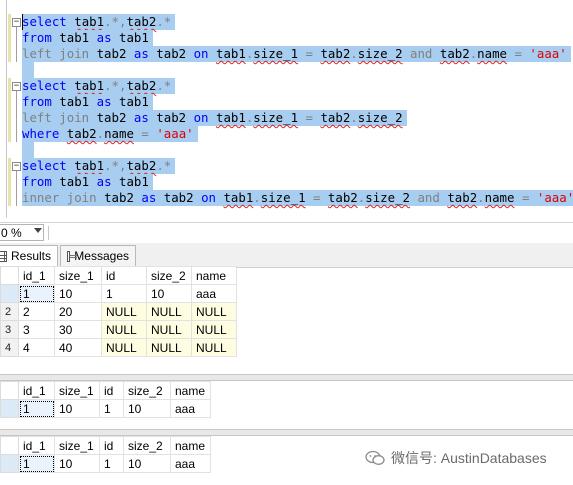 The height and width of the screenshot is (485, 573). Describe the element at coordinates (36, 347) in the screenshot. I see `table-cell: 4` at that location.